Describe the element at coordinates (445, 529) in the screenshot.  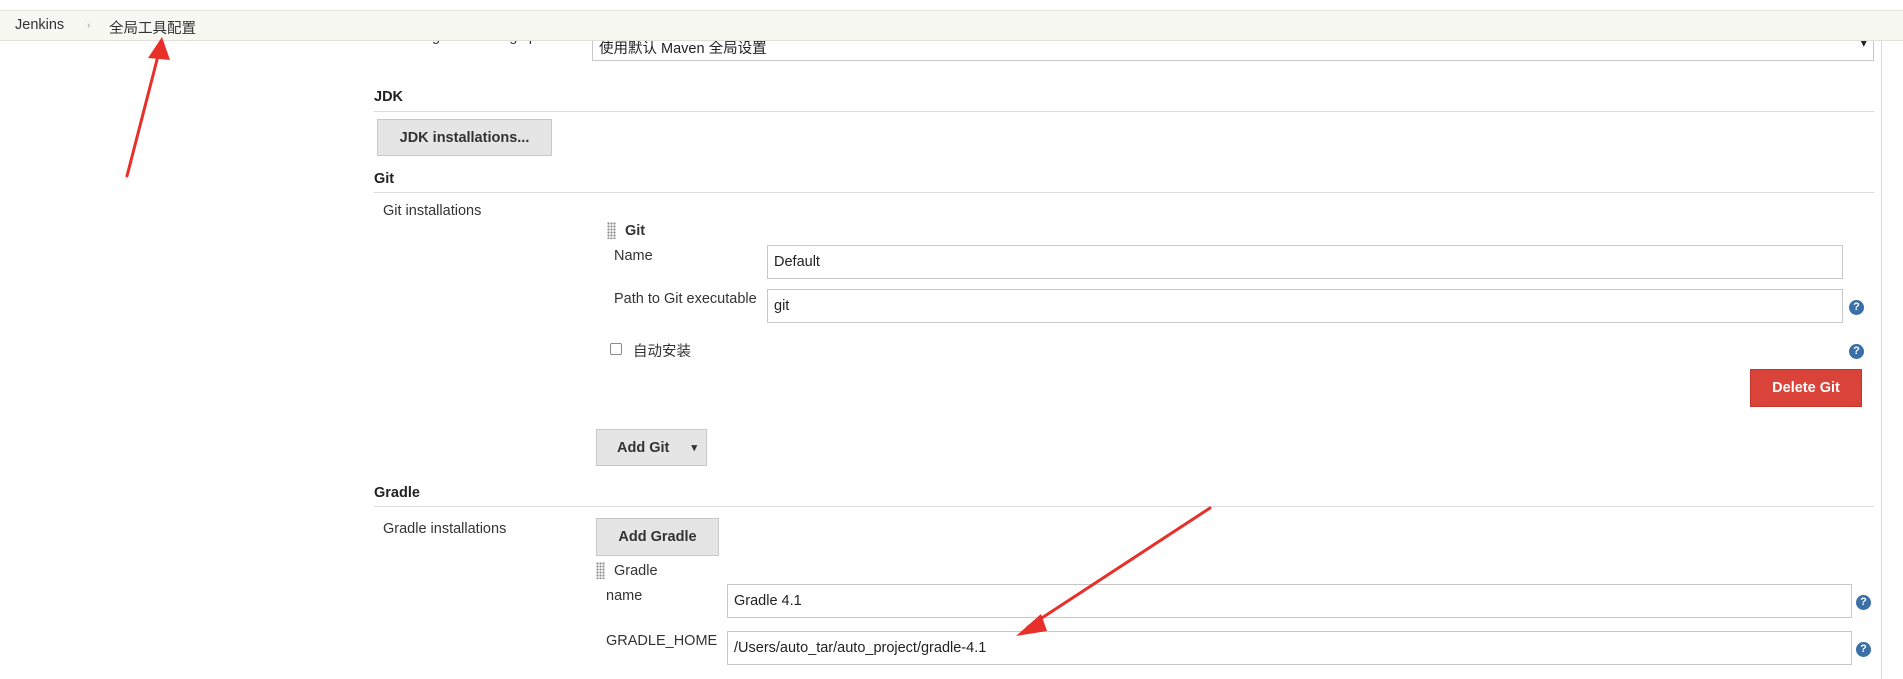
I see `gradle-installations-label: Gradle installations` at that location.